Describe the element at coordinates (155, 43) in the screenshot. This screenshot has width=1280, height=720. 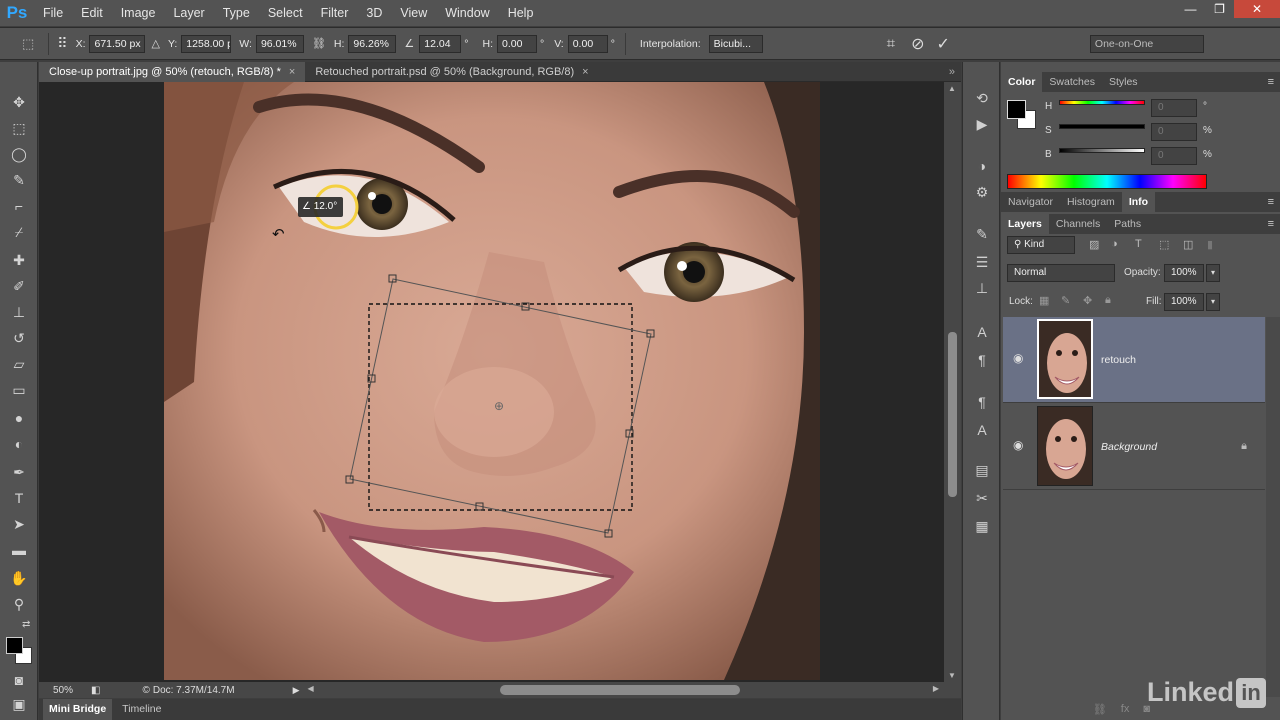
I see `delta-icon: △` at that location.